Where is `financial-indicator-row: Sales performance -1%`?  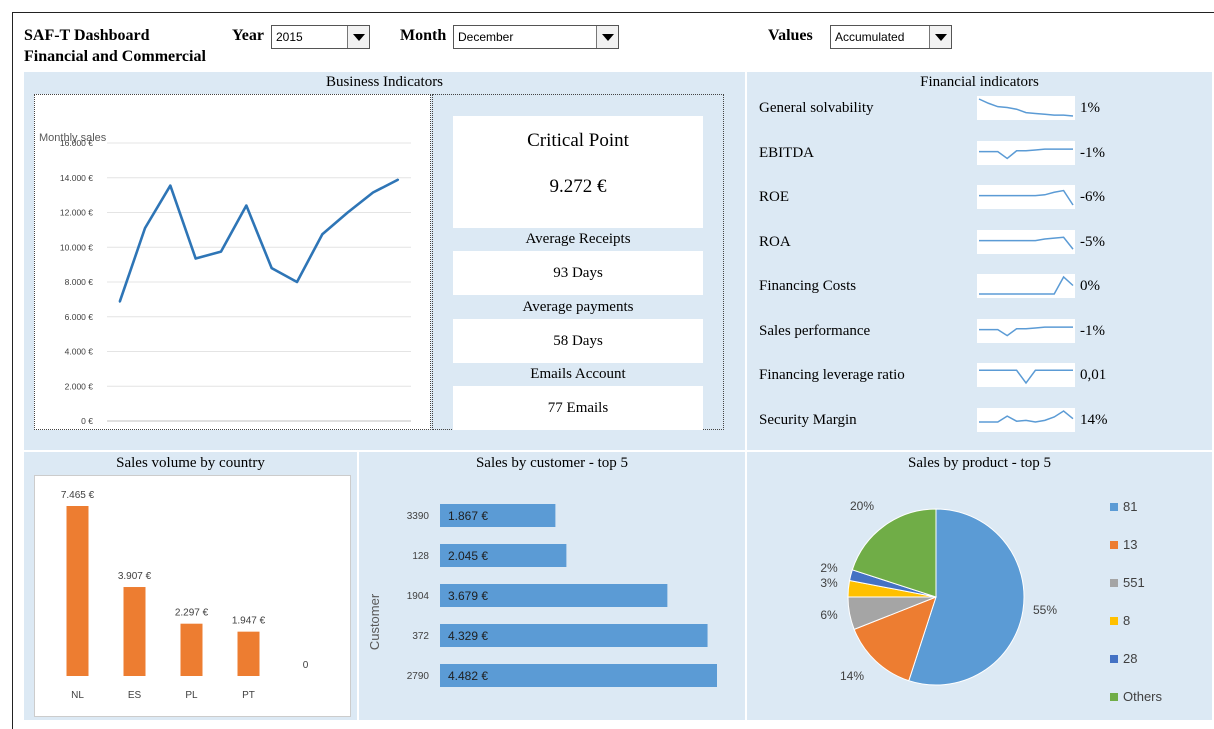
financial-indicator-row: Sales performance -1% is located at coordinates (979, 334).